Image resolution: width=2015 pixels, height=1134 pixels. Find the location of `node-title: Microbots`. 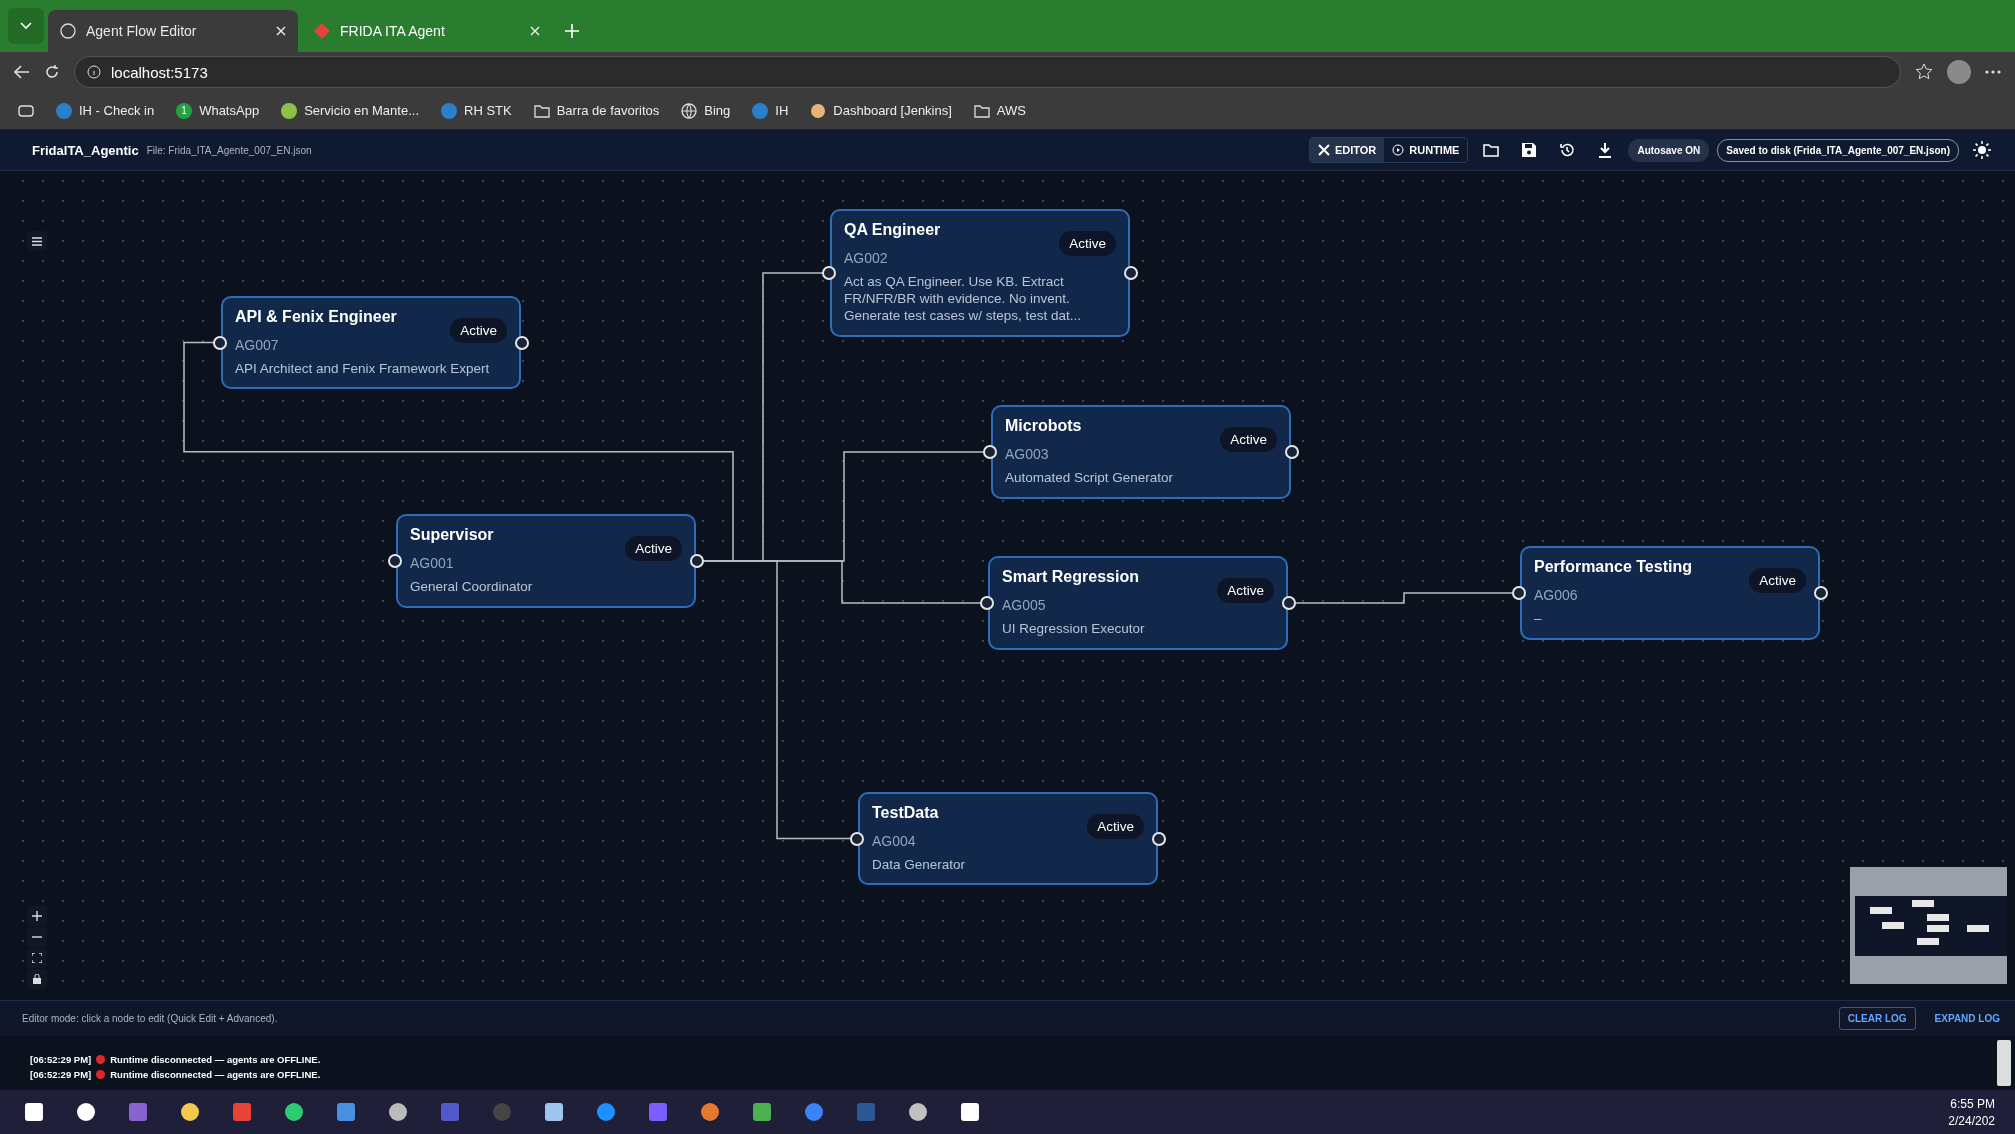

node-title: Microbots is located at coordinates (1043, 426).